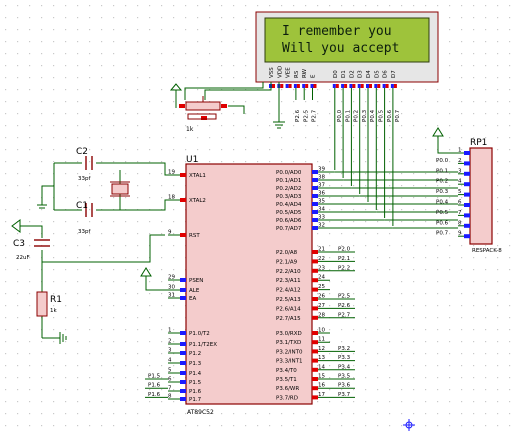 The width and height of the screenshot is (514, 433). Describe the element at coordinates (195, 374) in the screenshot. I see `u1-pin-name: P1.4` at that location.